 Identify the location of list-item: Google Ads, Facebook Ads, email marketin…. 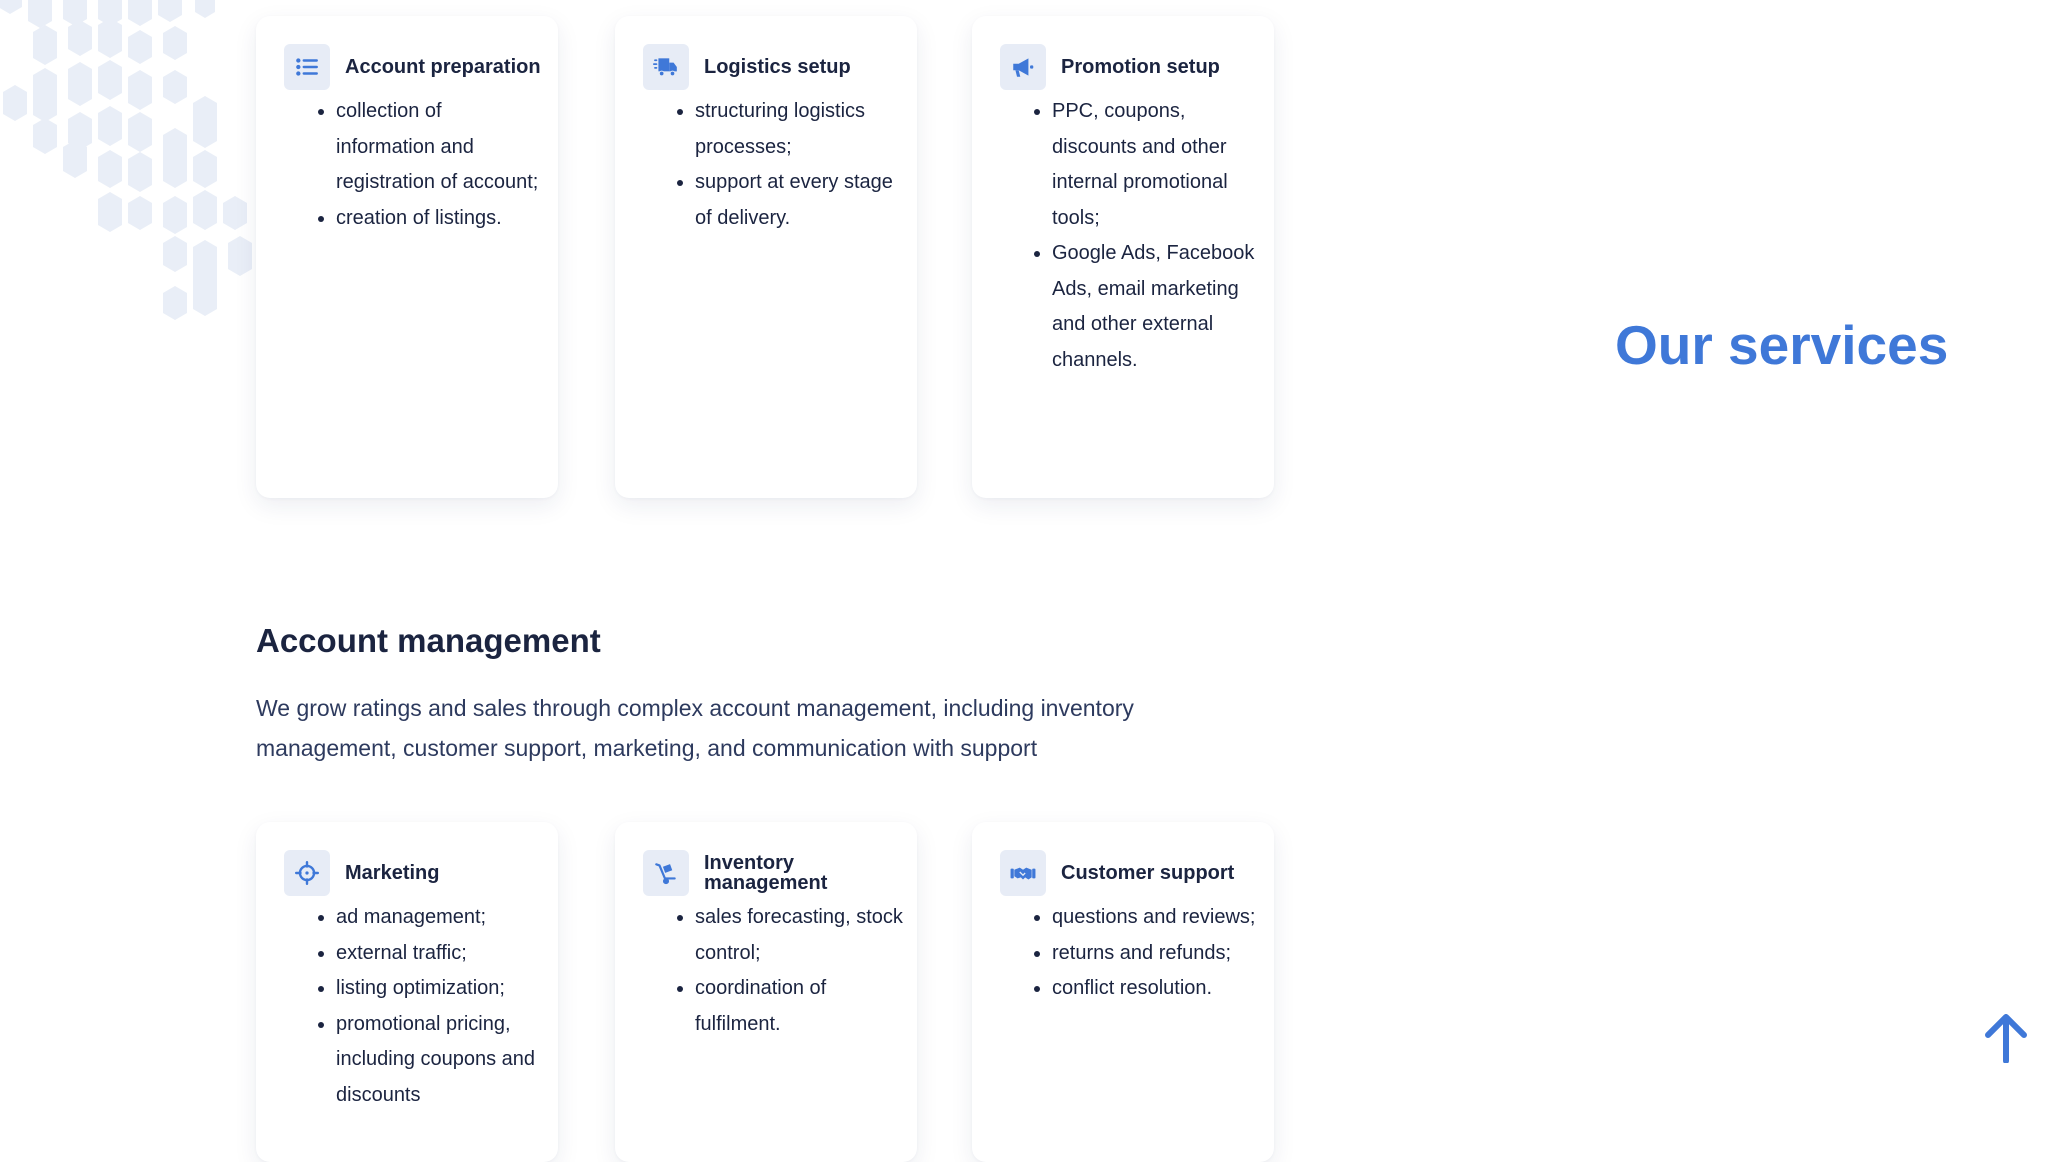
(1157, 307).